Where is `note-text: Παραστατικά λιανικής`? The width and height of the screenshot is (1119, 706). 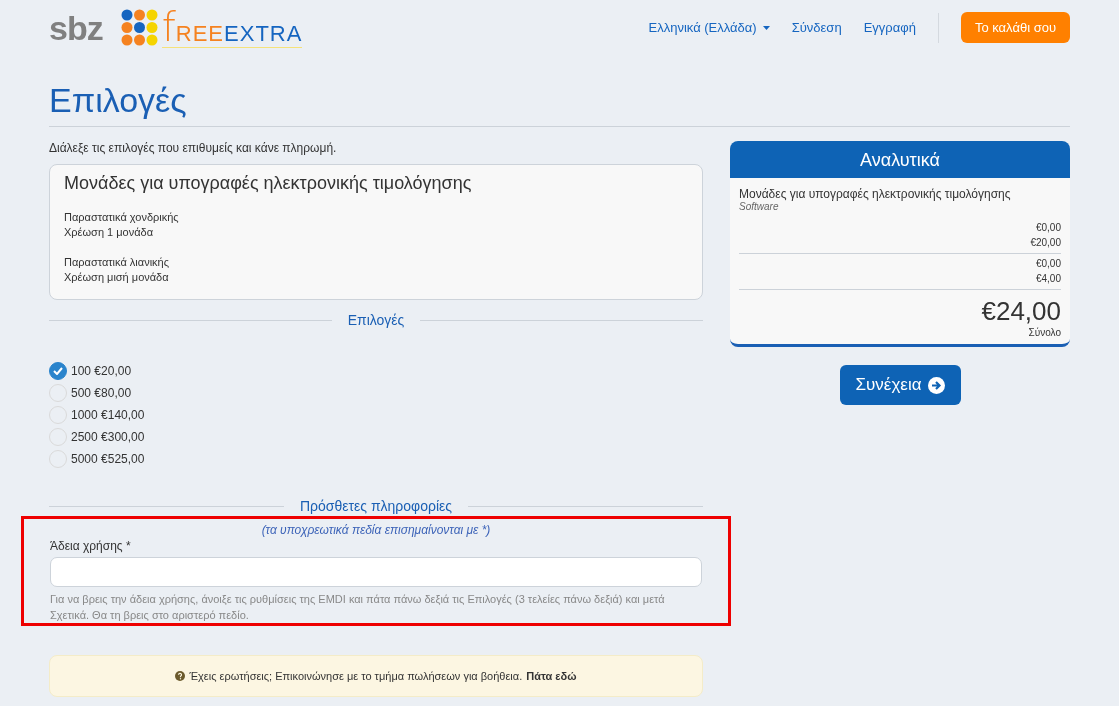 note-text: Παραστατικά λιανικής is located at coordinates (117, 262).